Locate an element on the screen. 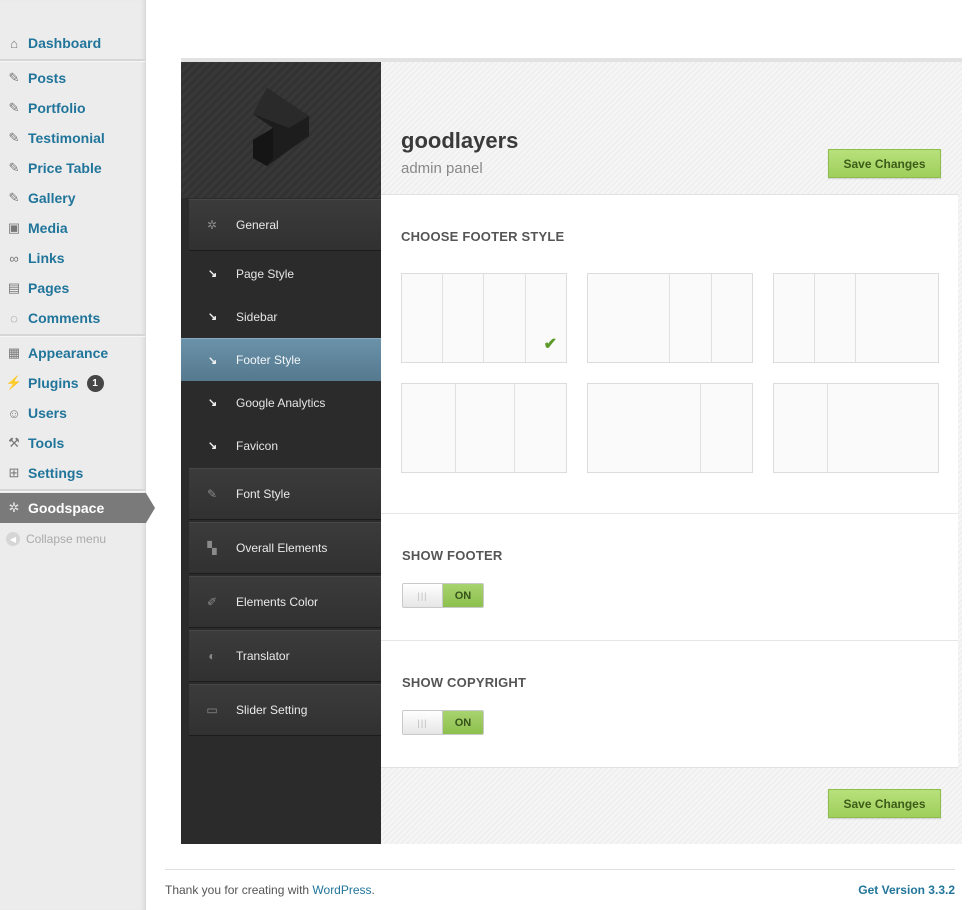 Image resolution: width=975 pixels, height=910 pixels. nav-footer-style: ↘ Footer Style is located at coordinates (281, 359).